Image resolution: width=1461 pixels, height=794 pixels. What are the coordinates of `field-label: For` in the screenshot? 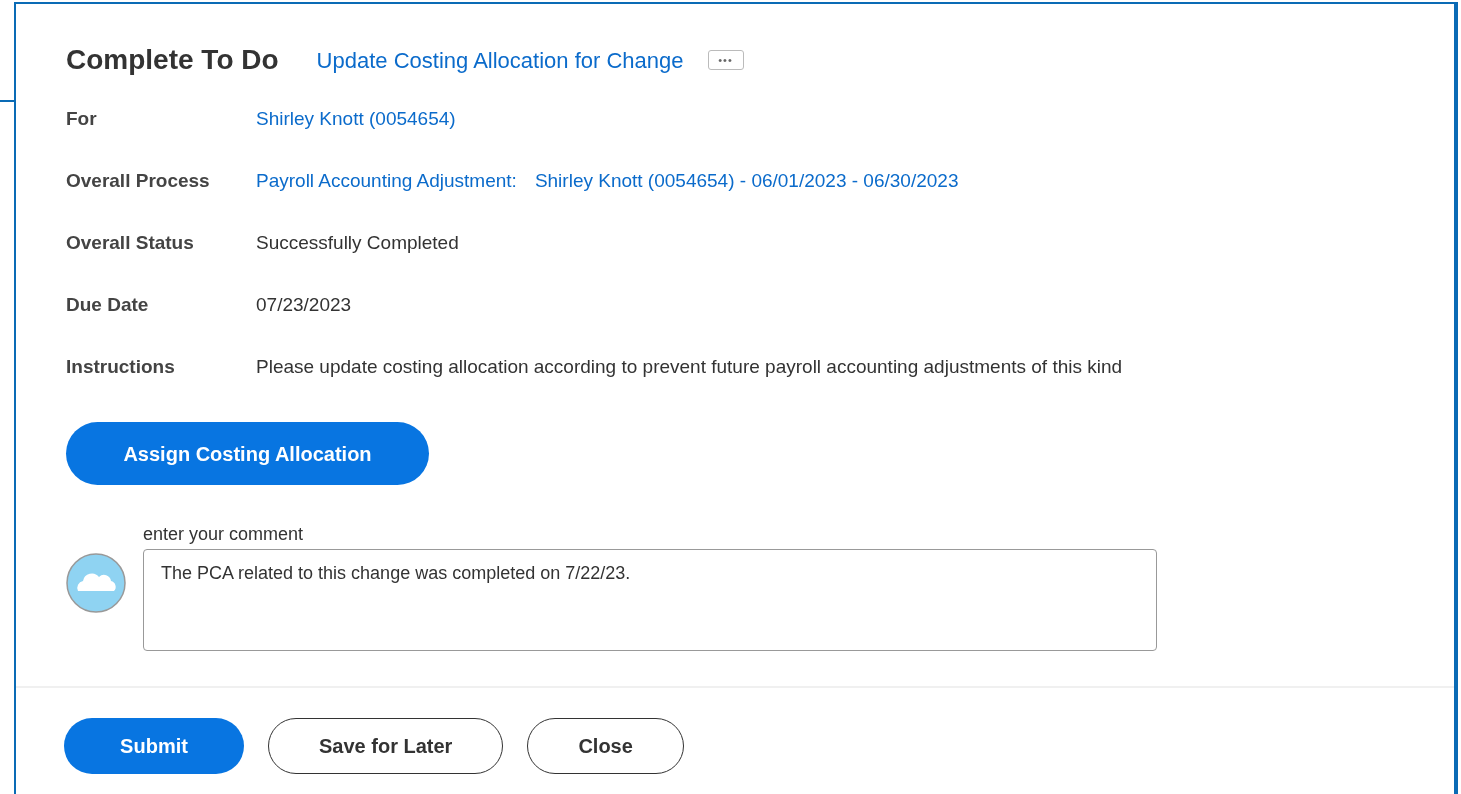 It's located at (82, 118).